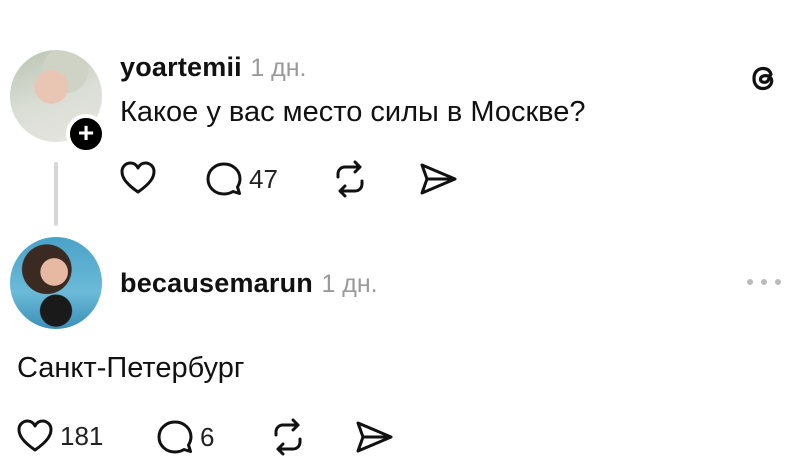  I want to click on comment-button: 6, so click(185, 437).